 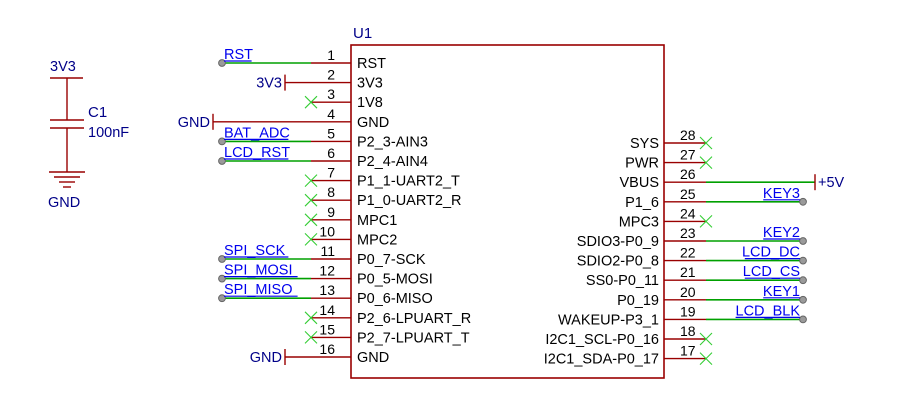 I want to click on pin-number: 23, so click(x=688, y=233).